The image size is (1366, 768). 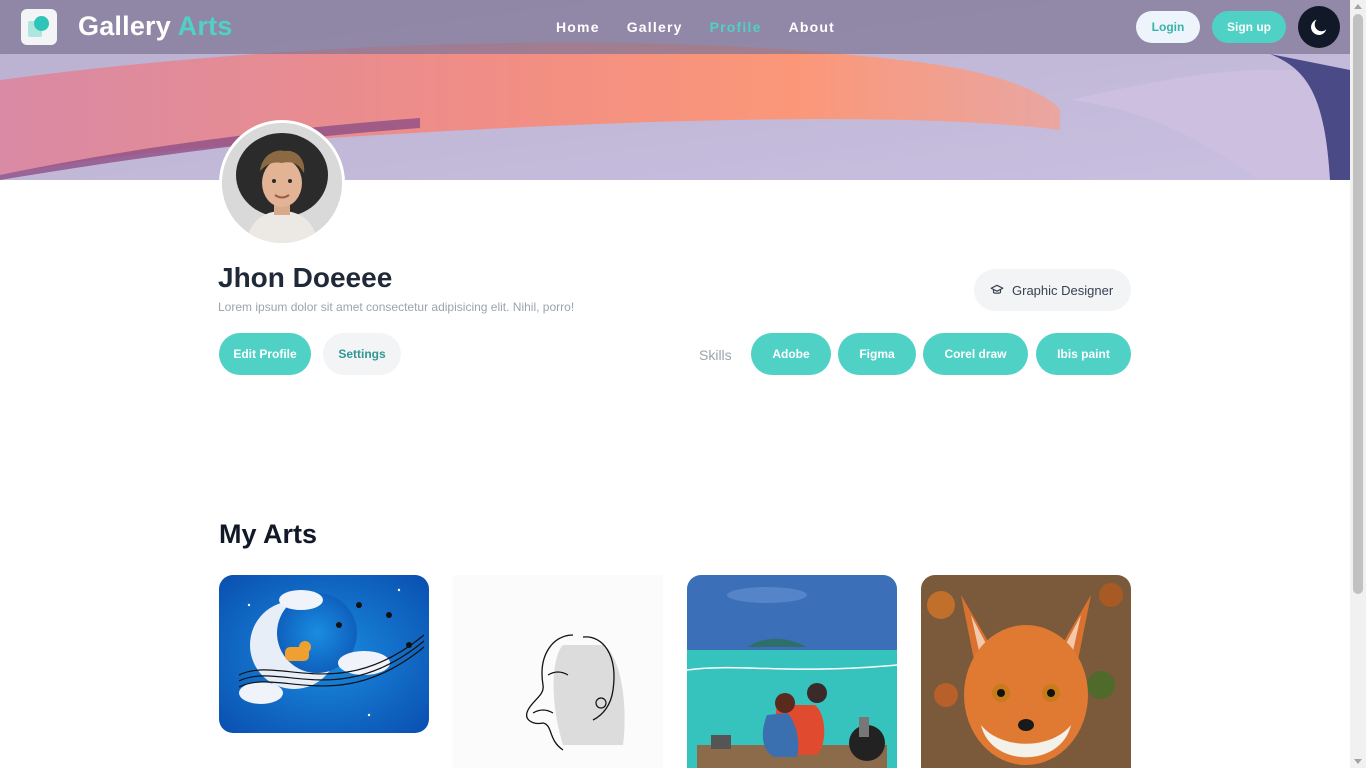 What do you see at coordinates (975, 354) in the screenshot?
I see `skill-corel-draw: Corel draw` at bounding box center [975, 354].